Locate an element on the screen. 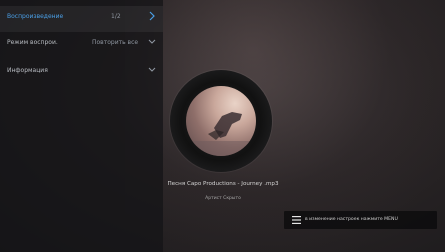  sidebar-item-label: Воспроизведение is located at coordinates (35, 16).